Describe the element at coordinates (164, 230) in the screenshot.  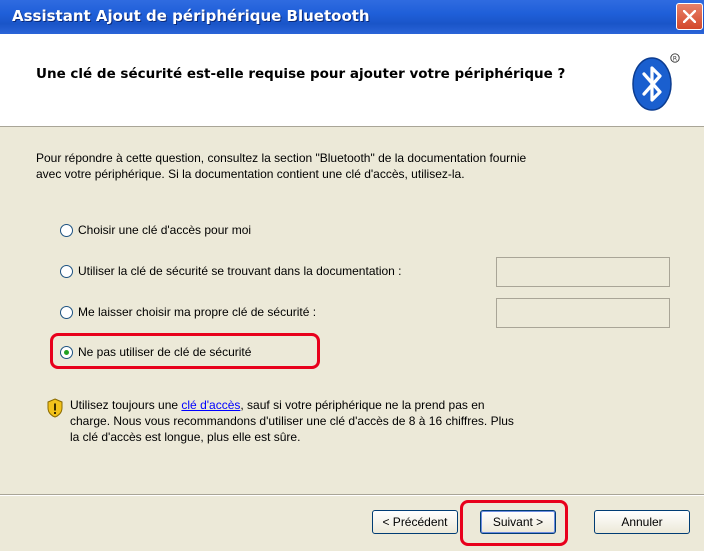
I see `option-label: Choisir une clé d'accès pour moi` at that location.